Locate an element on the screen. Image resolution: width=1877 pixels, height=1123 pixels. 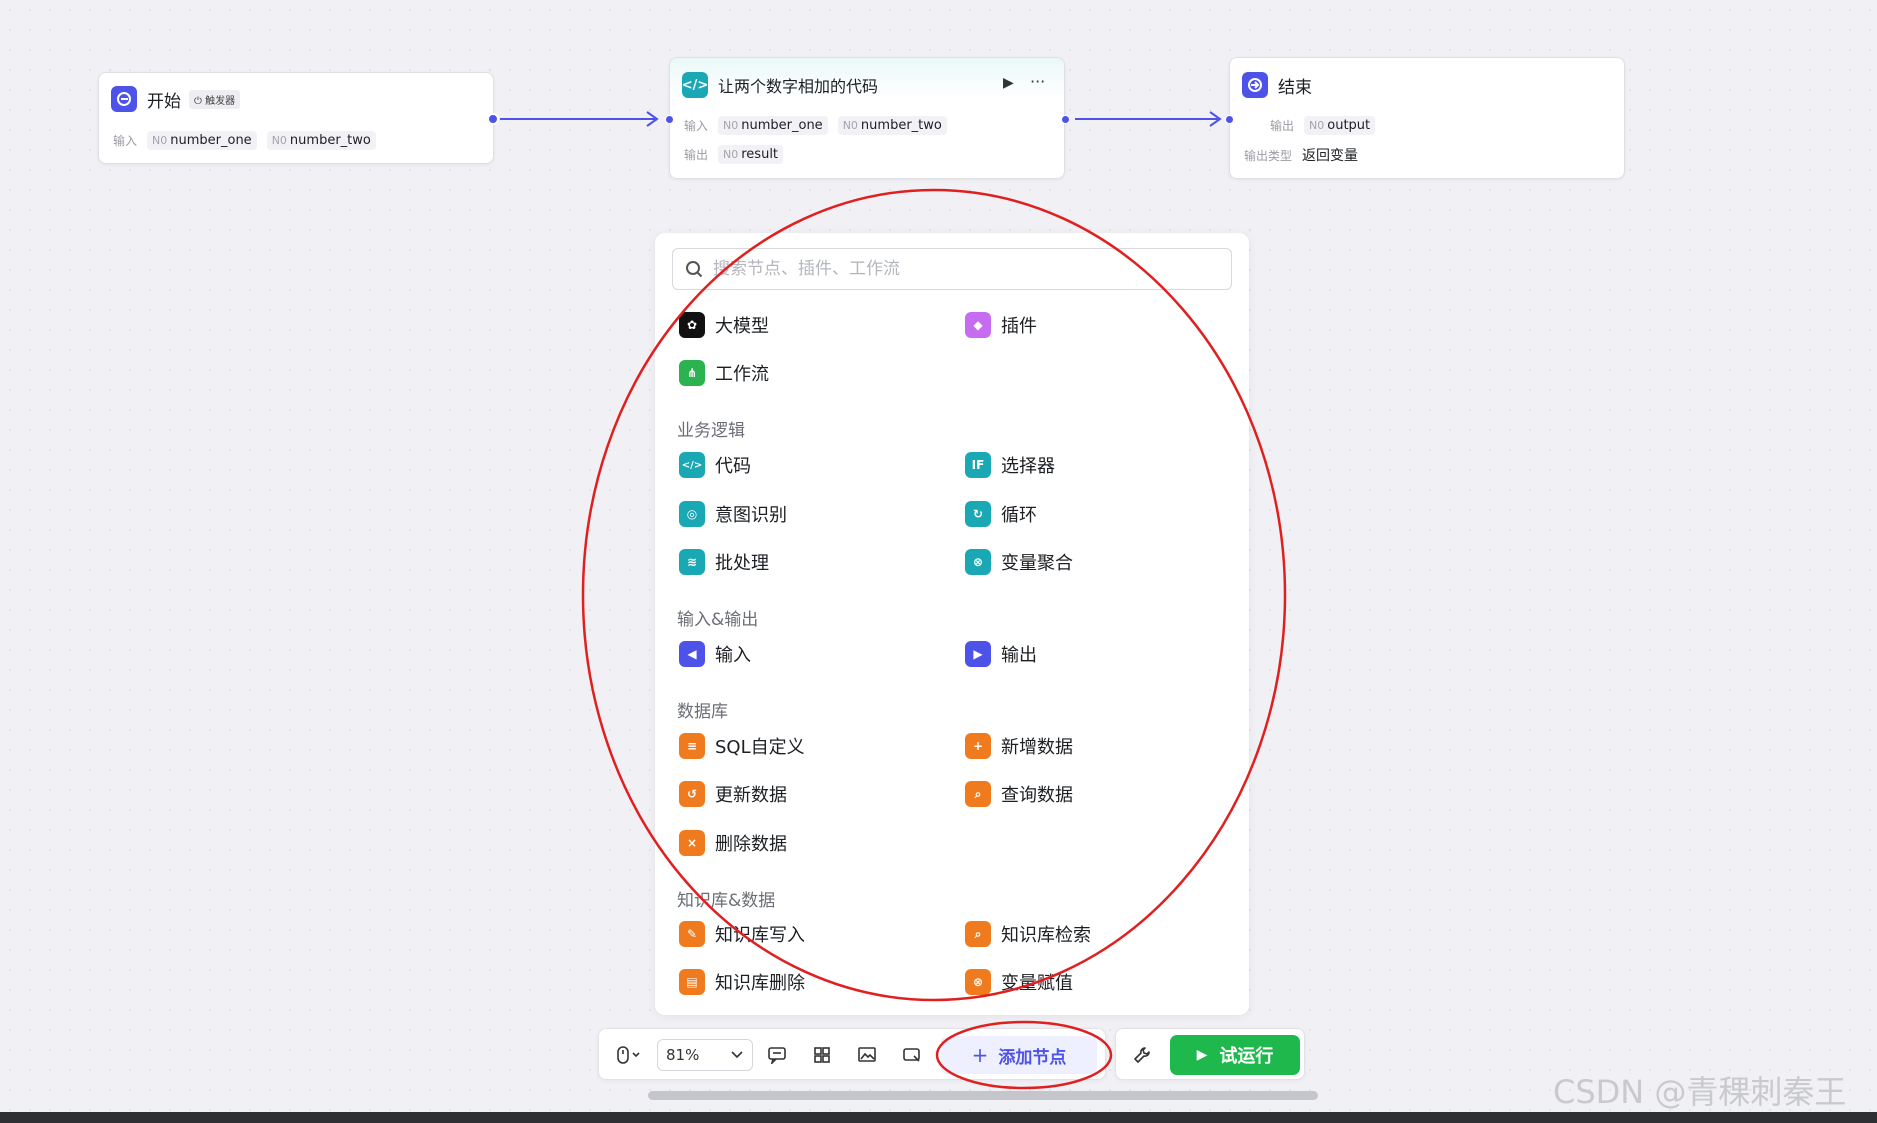
item-label: 删除数据 is located at coordinates (751, 844).